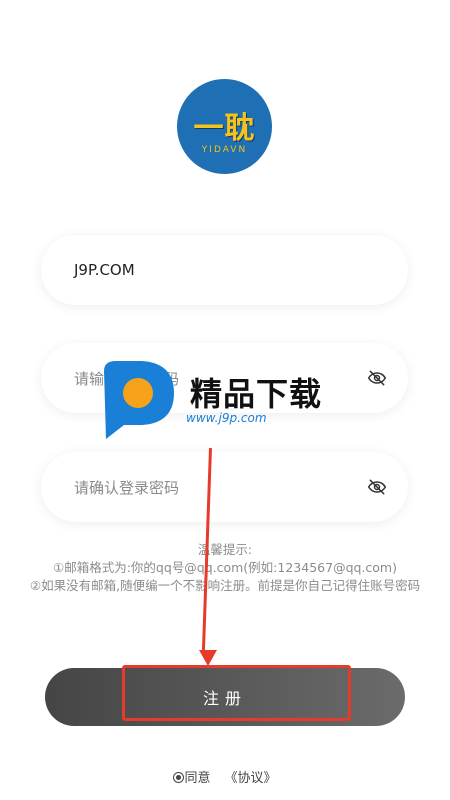 This screenshot has width=450, height=800. What do you see at coordinates (225, 697) in the screenshot?
I see `register-button: 注册` at bounding box center [225, 697].